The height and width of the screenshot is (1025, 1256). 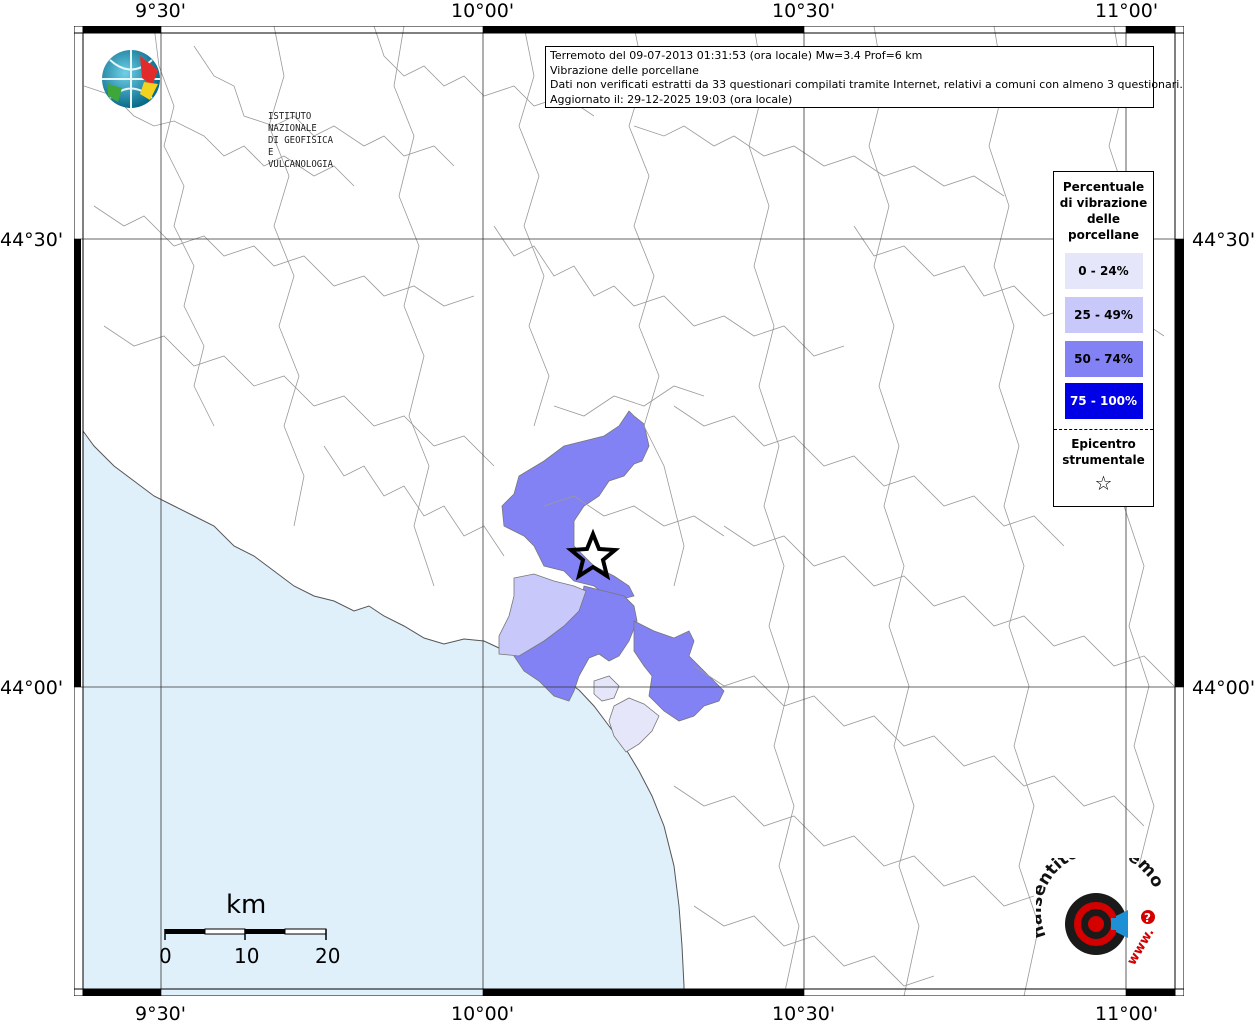 What do you see at coordinates (1103, 359) in the screenshot?
I see `legend-item-50-74: 50 - 74%` at bounding box center [1103, 359].